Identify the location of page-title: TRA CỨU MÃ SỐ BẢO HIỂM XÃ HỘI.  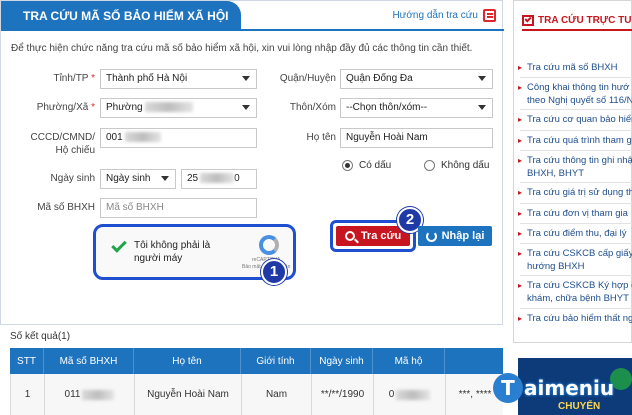
(121, 16).